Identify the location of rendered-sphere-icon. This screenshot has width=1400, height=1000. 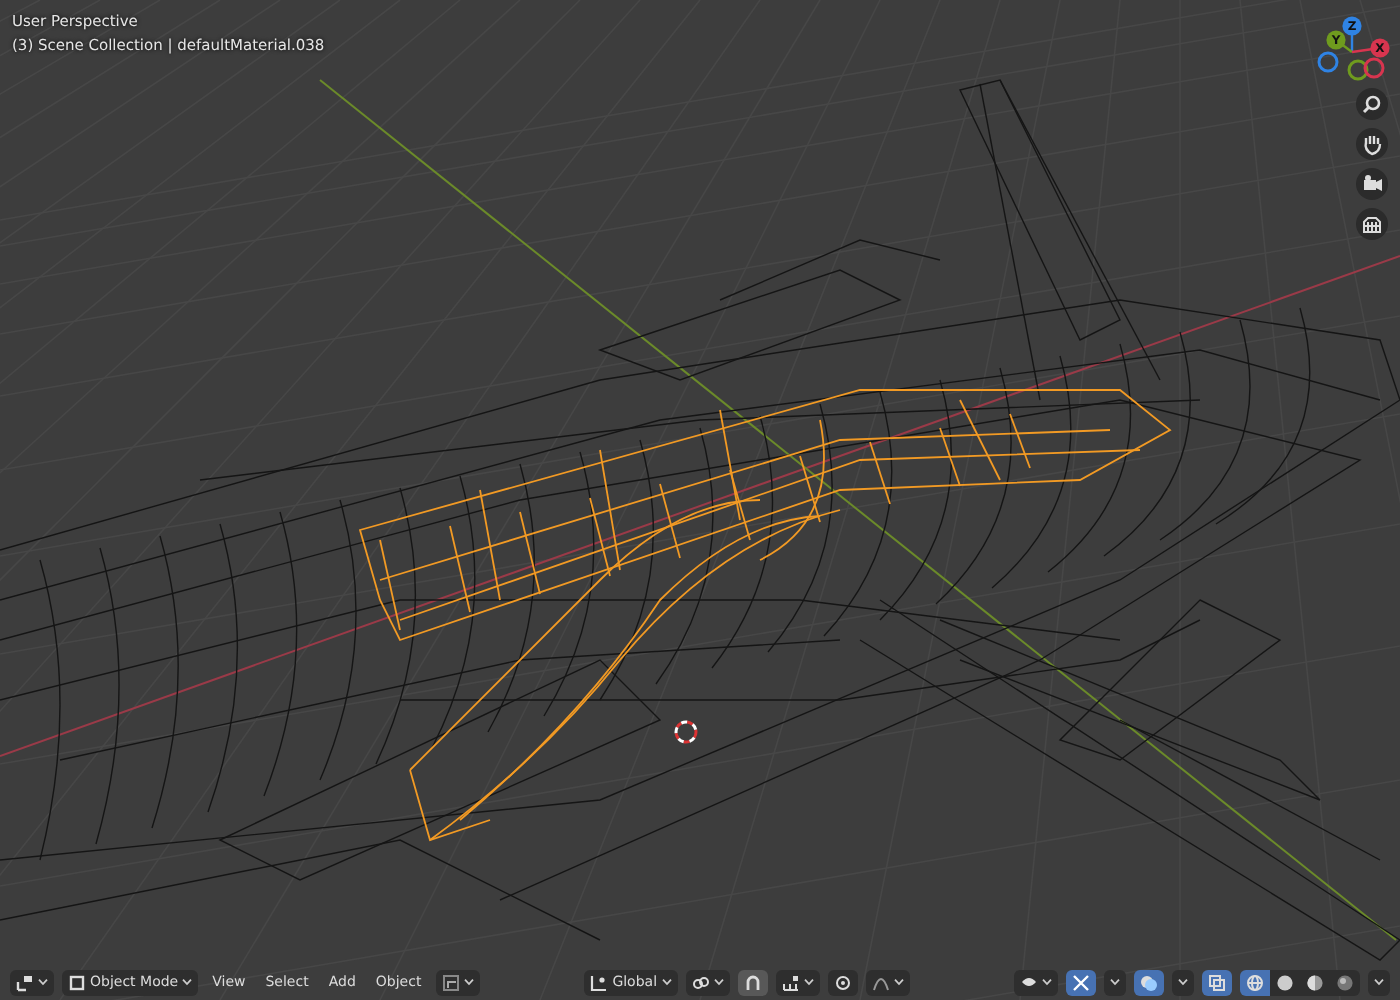
(1345, 982).